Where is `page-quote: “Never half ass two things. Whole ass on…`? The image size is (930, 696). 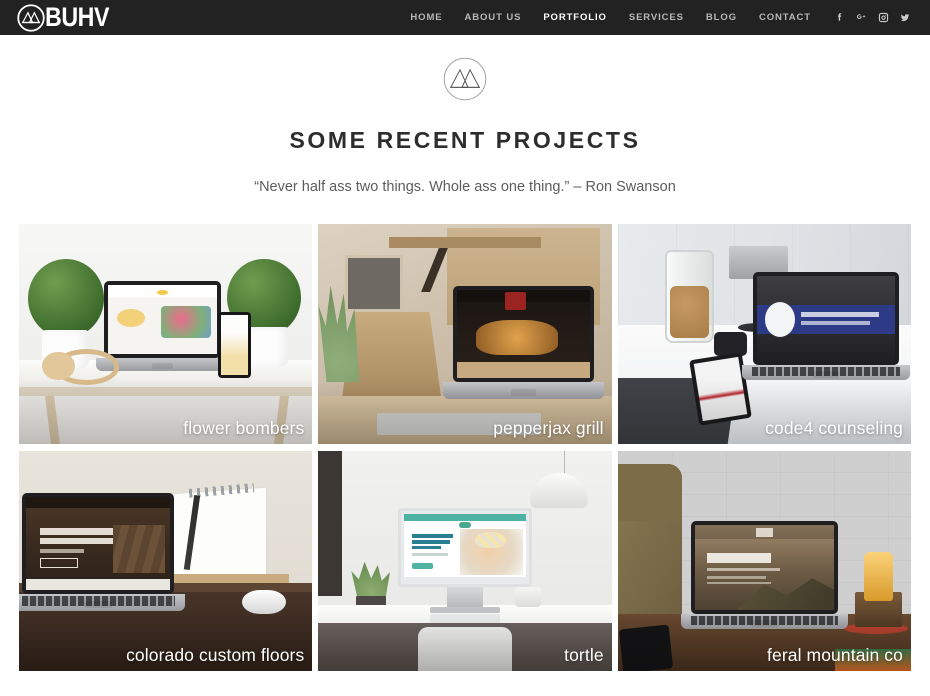 page-quote: “Never half ass two things. Whole ass on… is located at coordinates (465, 187).